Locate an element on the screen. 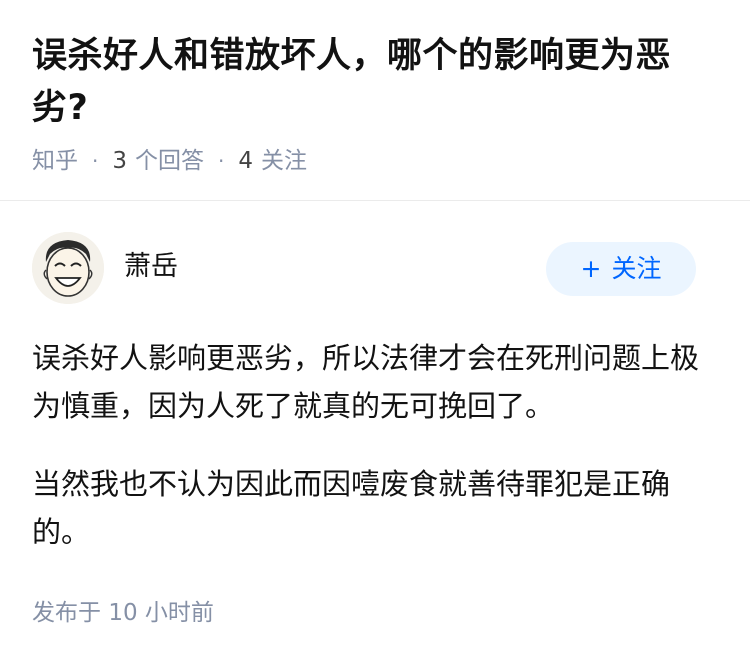  answer-paragraph: 当然我也不认为因此而因噎废食就善待罪犯是正确的。 is located at coordinates (351, 508).